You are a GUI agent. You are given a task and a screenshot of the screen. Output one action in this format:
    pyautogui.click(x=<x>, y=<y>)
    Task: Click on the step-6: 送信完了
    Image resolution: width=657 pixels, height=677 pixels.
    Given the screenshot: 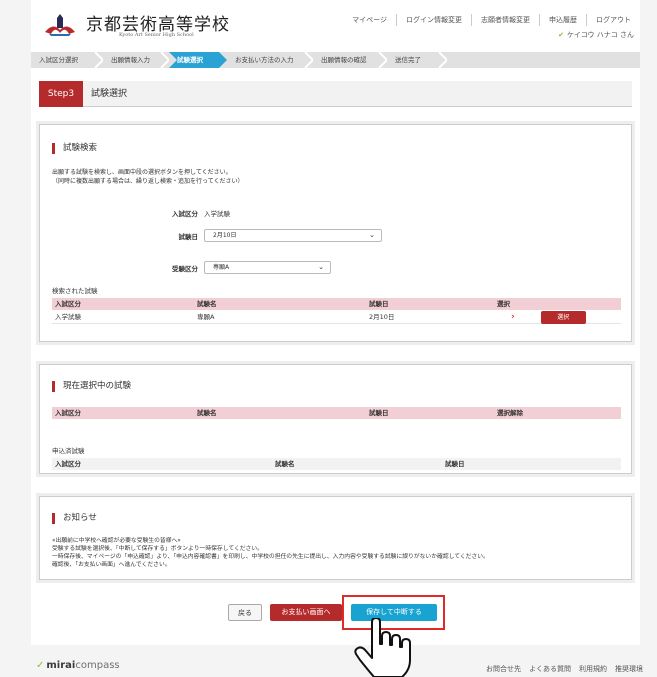 What is the action you would take?
    pyautogui.click(x=417, y=60)
    